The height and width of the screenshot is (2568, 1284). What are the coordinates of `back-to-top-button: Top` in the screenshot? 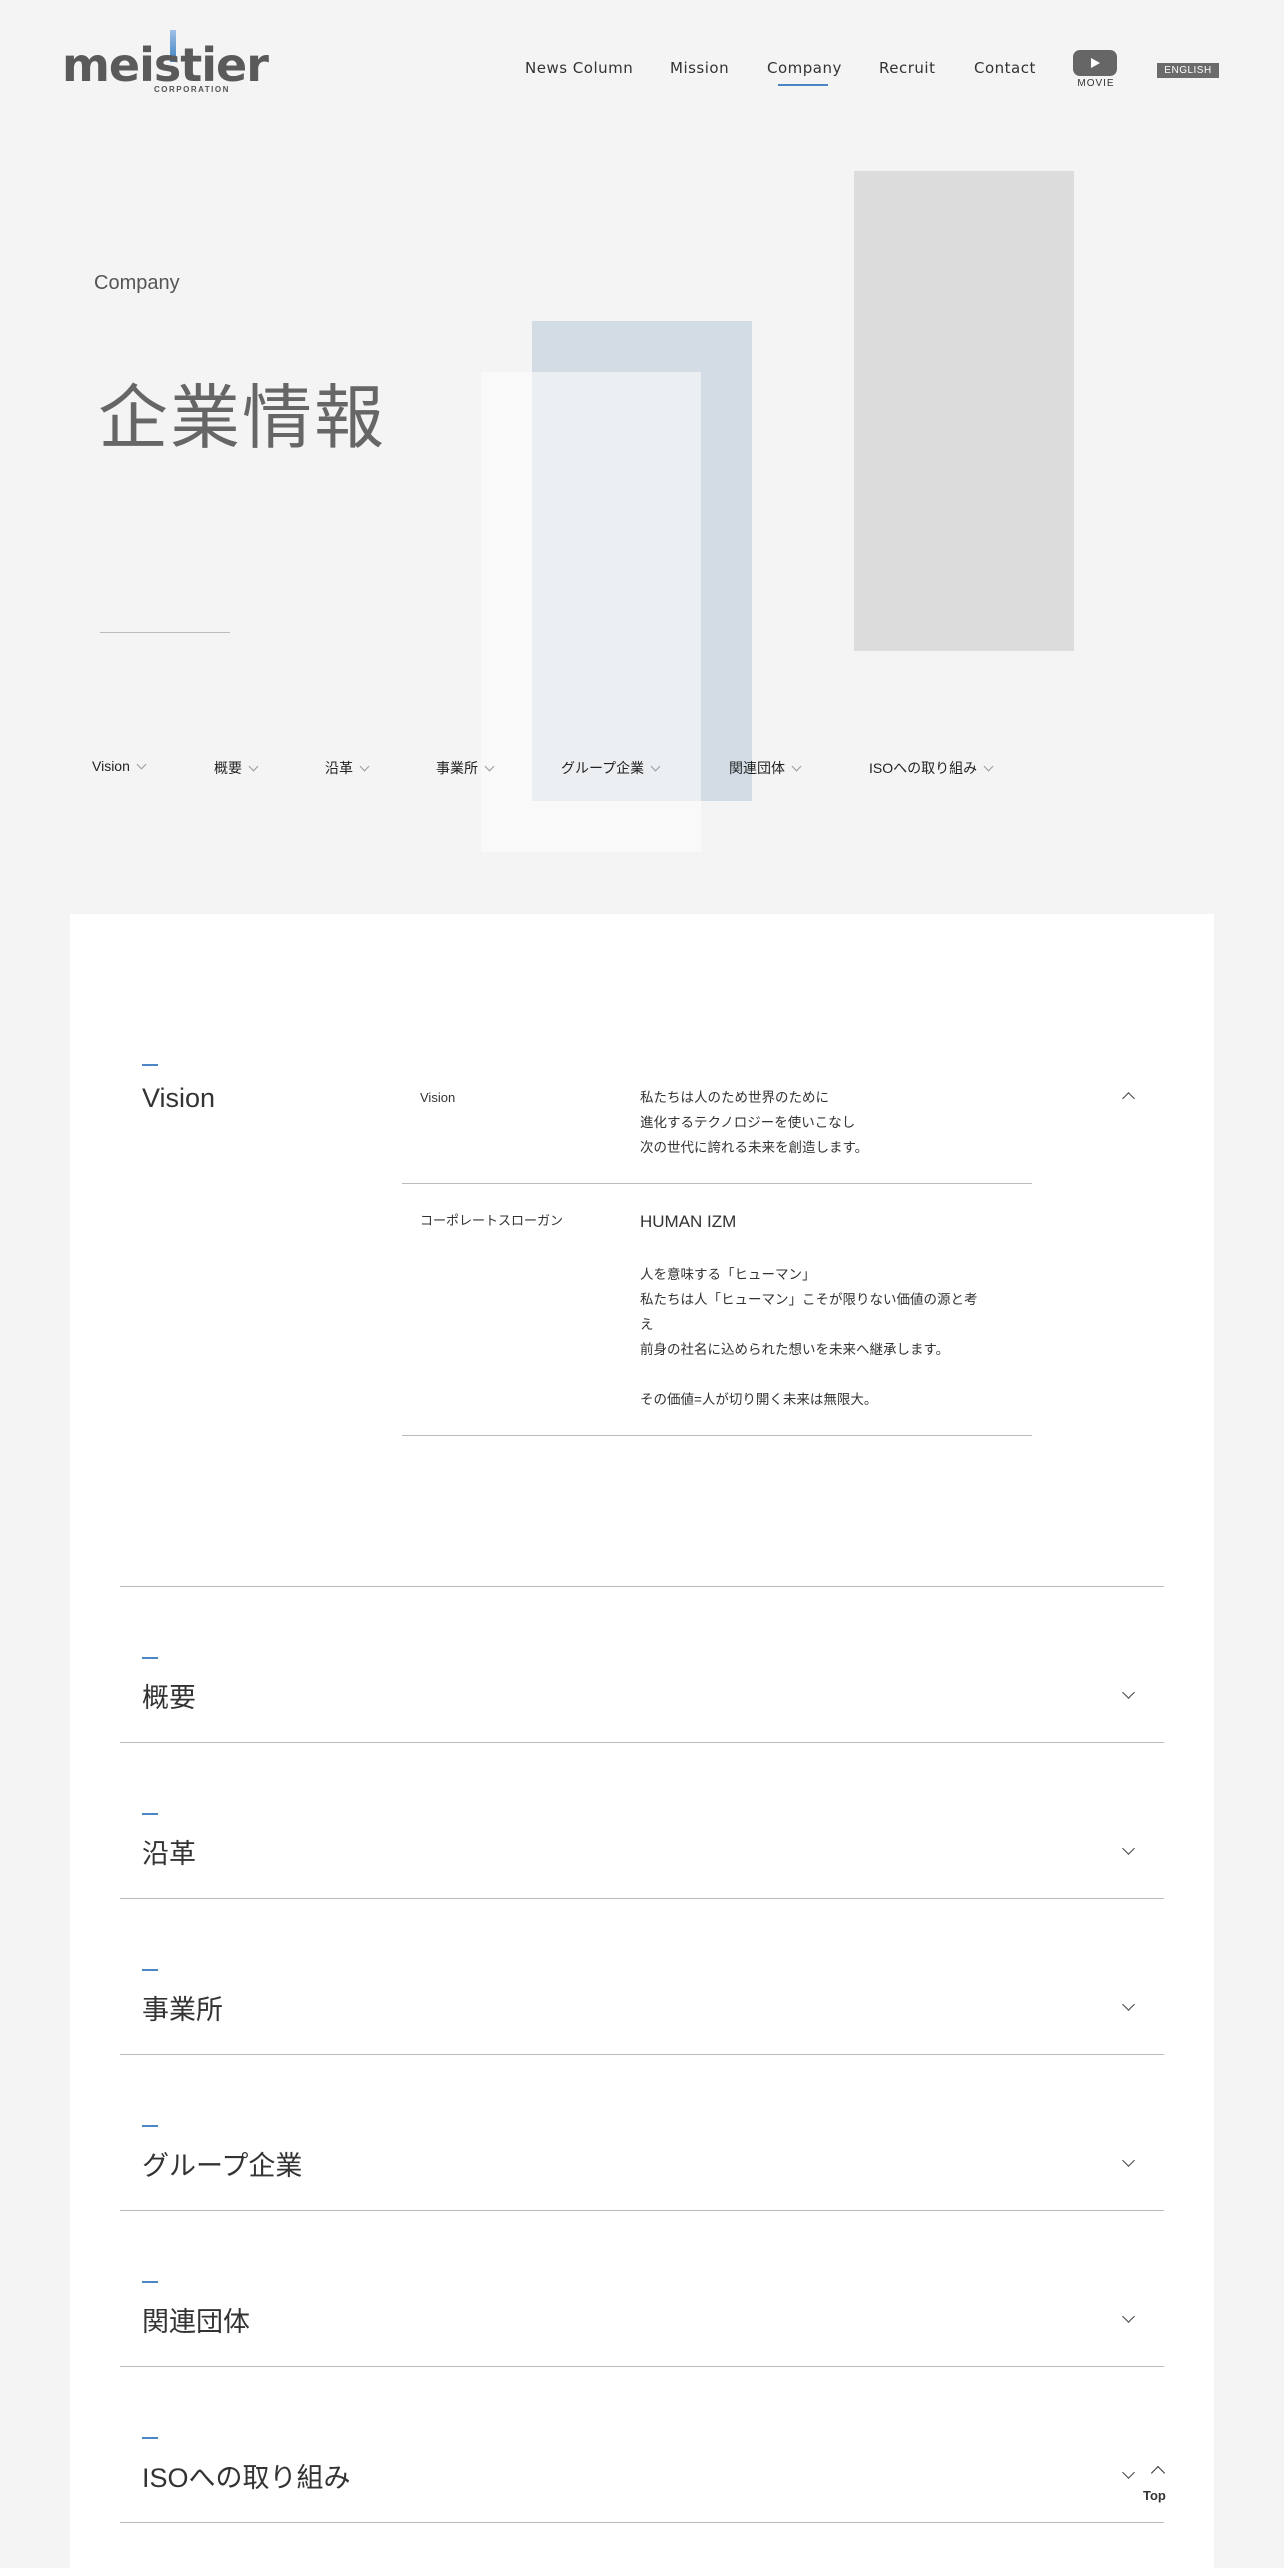 It's located at (1158, 2482).